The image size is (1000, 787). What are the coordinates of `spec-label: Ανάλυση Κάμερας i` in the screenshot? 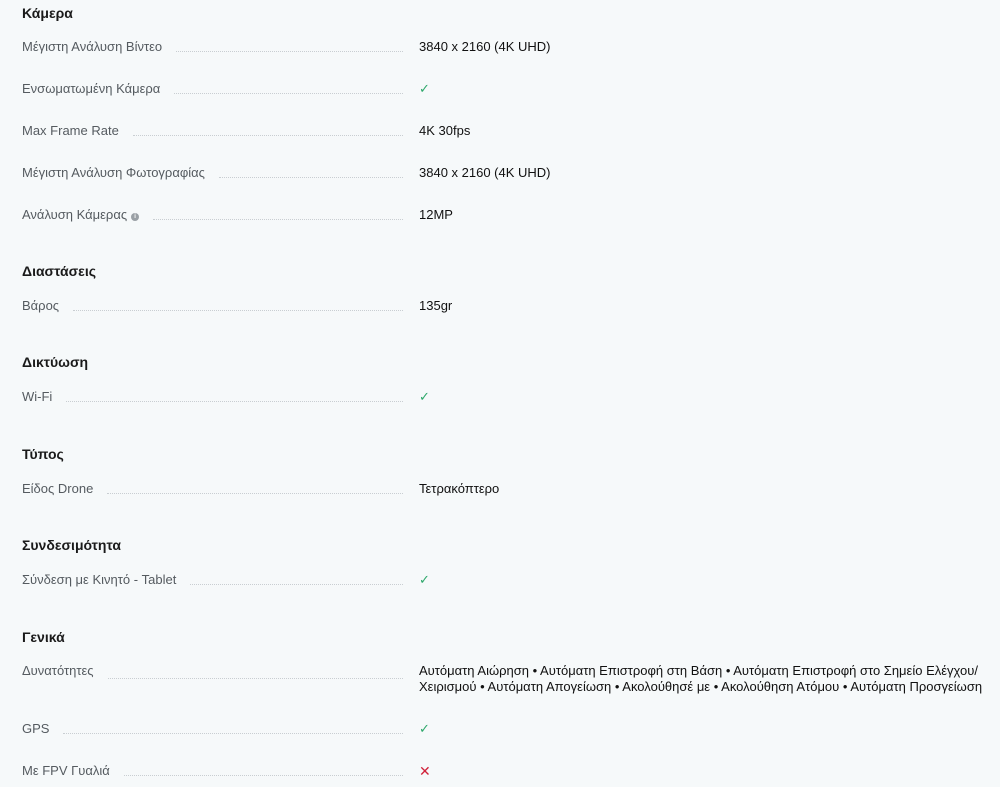 It's located at (81, 215).